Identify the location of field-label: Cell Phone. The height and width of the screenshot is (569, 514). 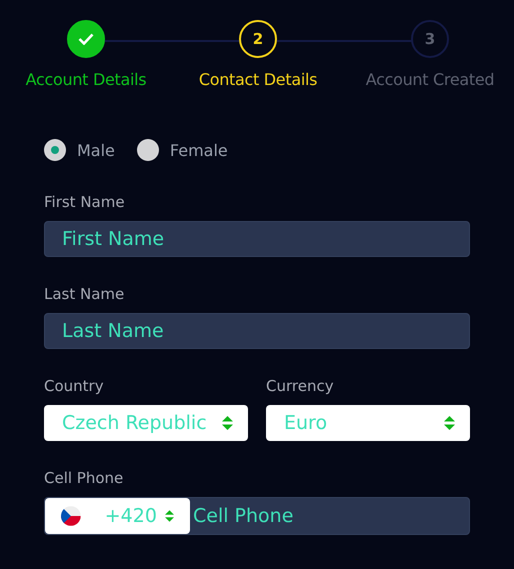
(84, 478).